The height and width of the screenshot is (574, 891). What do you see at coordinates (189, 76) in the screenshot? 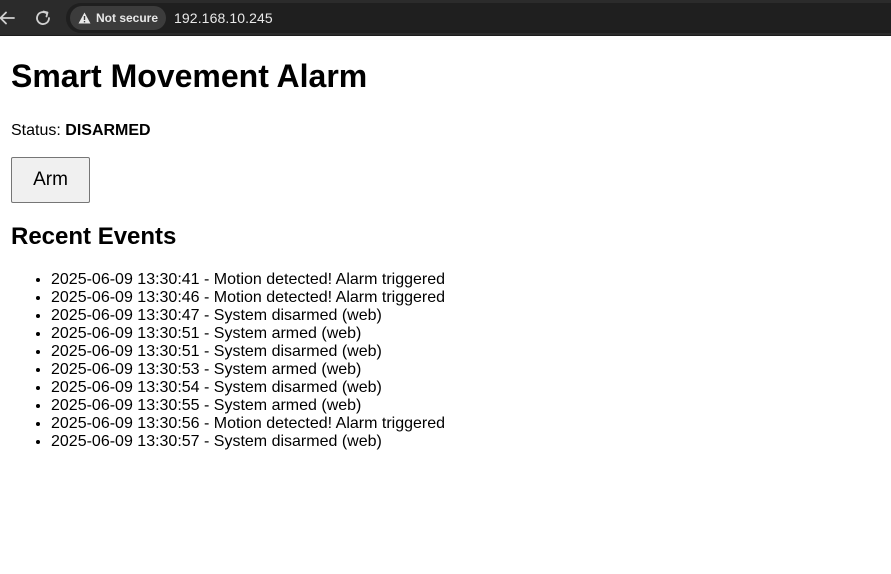
I see `page-title: Smart Movement Alarm` at bounding box center [189, 76].